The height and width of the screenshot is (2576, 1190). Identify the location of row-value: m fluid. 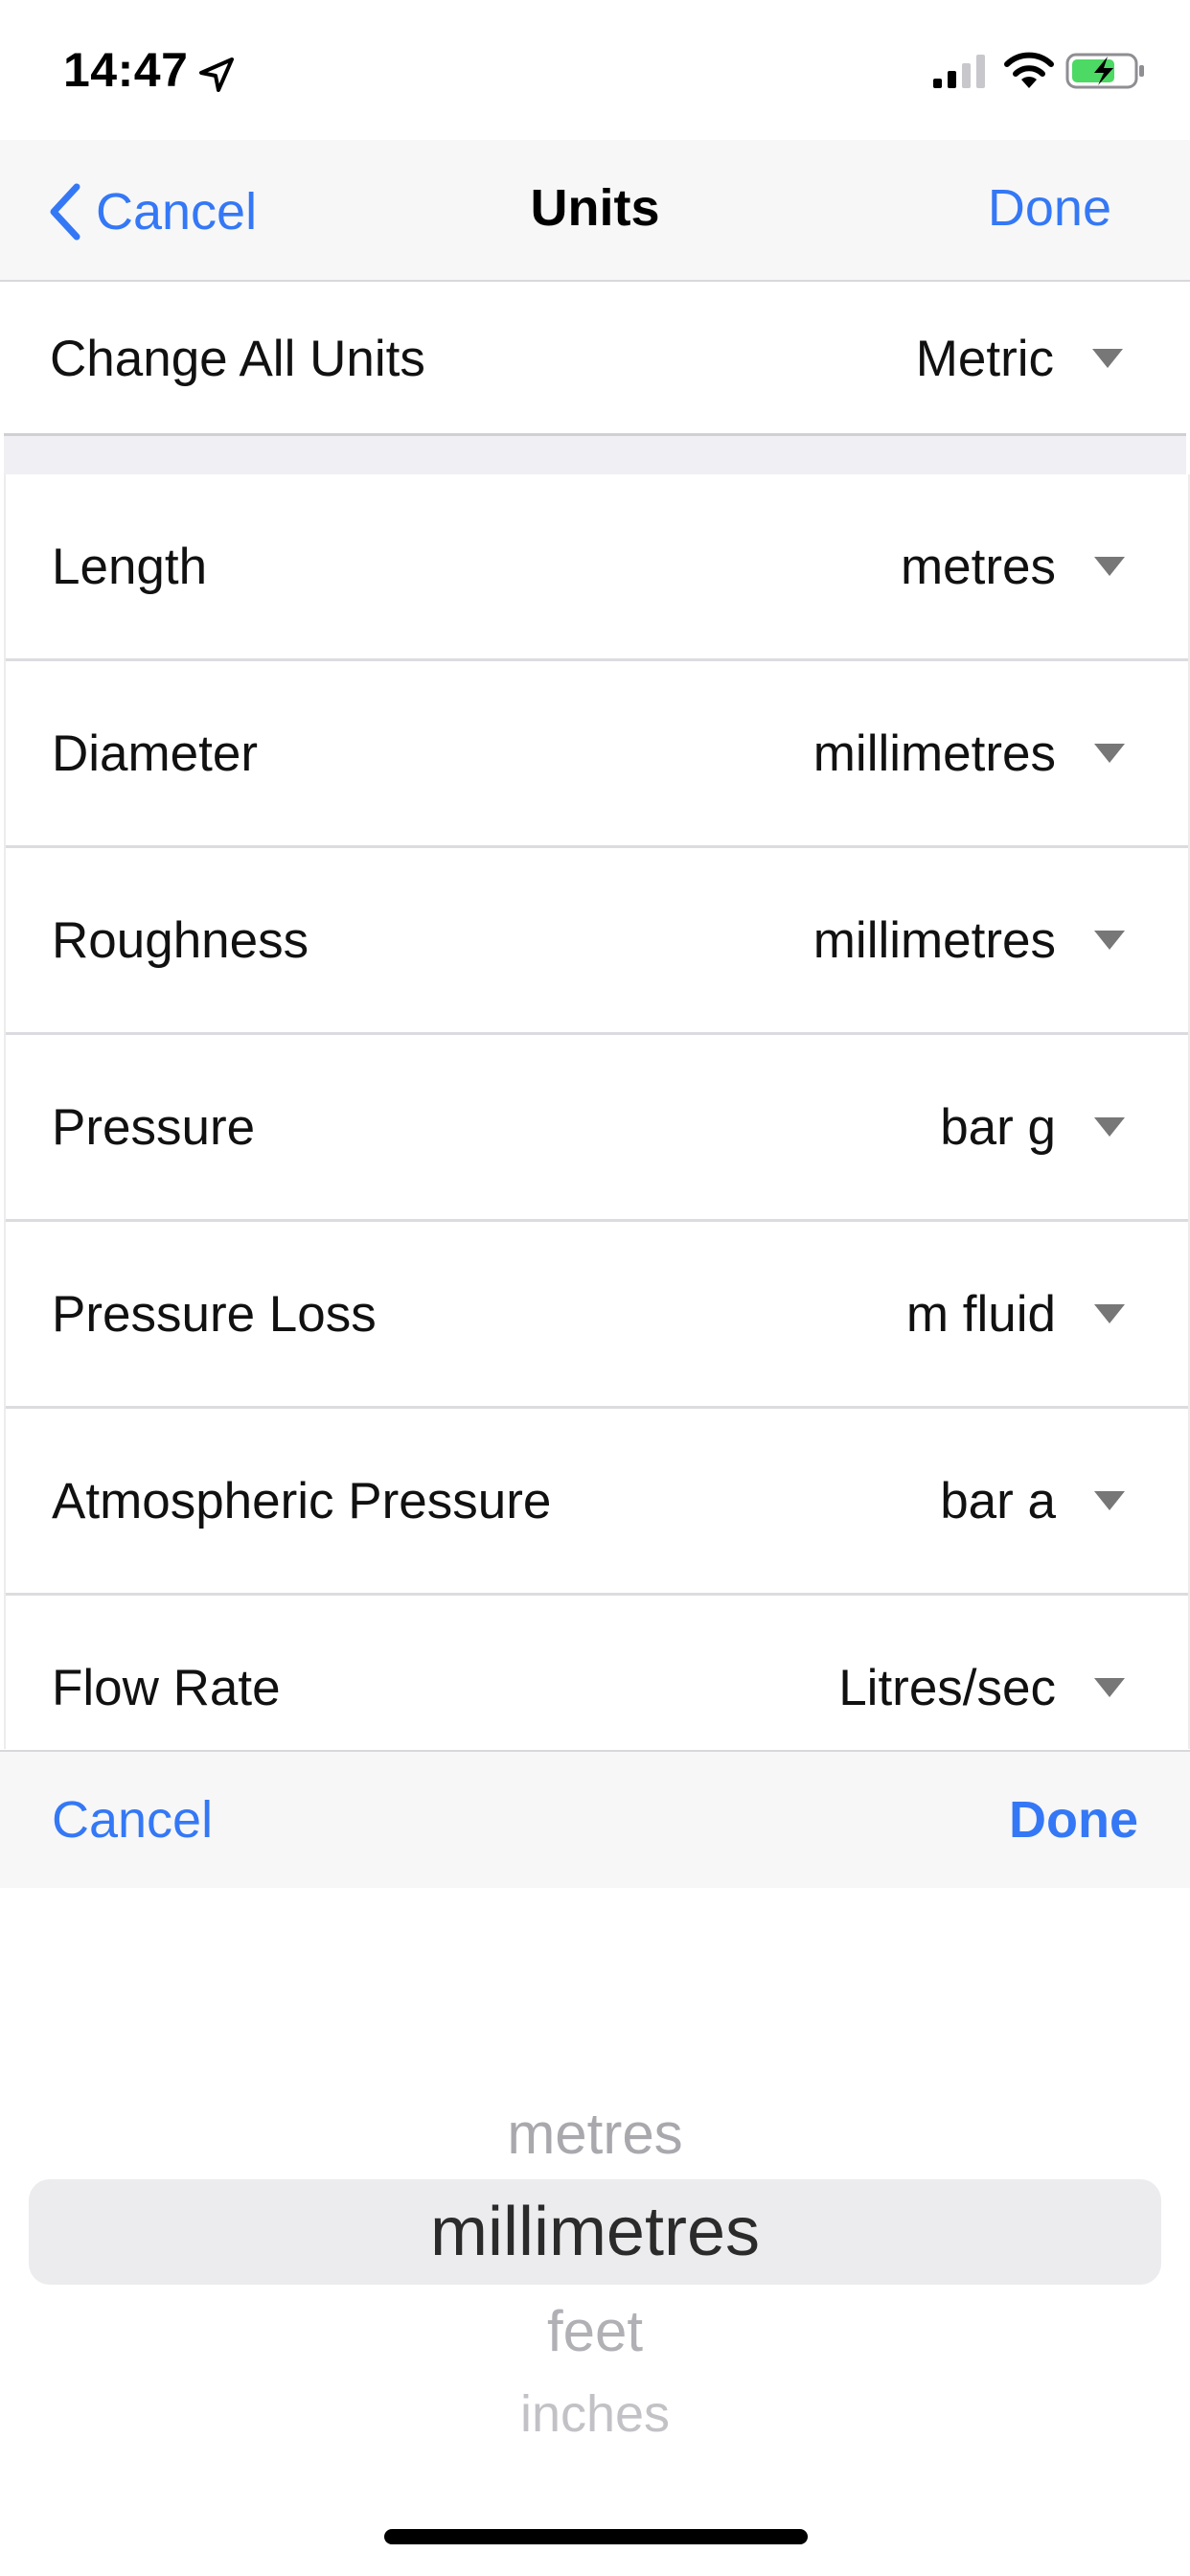
(981, 1314).